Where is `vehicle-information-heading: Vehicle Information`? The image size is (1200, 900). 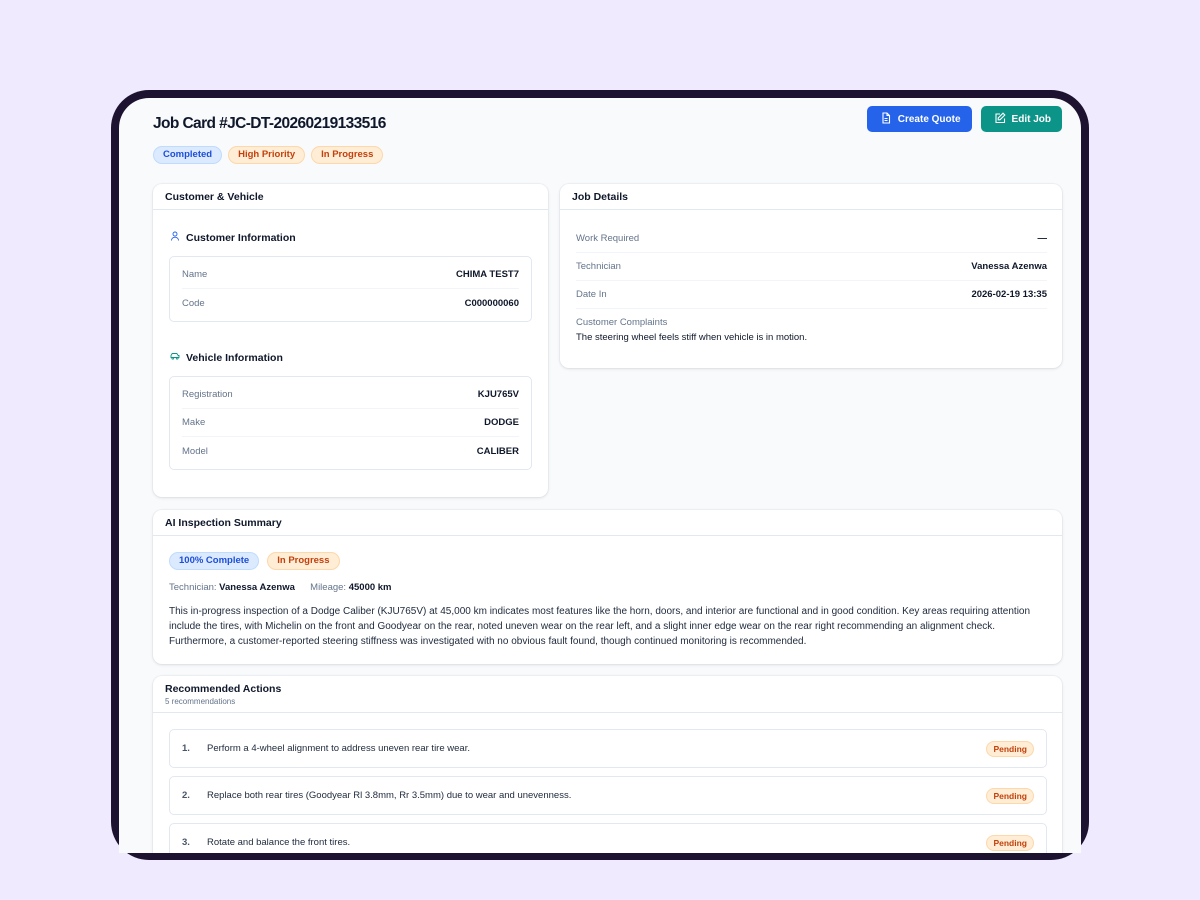 vehicle-information-heading: Vehicle Information is located at coordinates (226, 357).